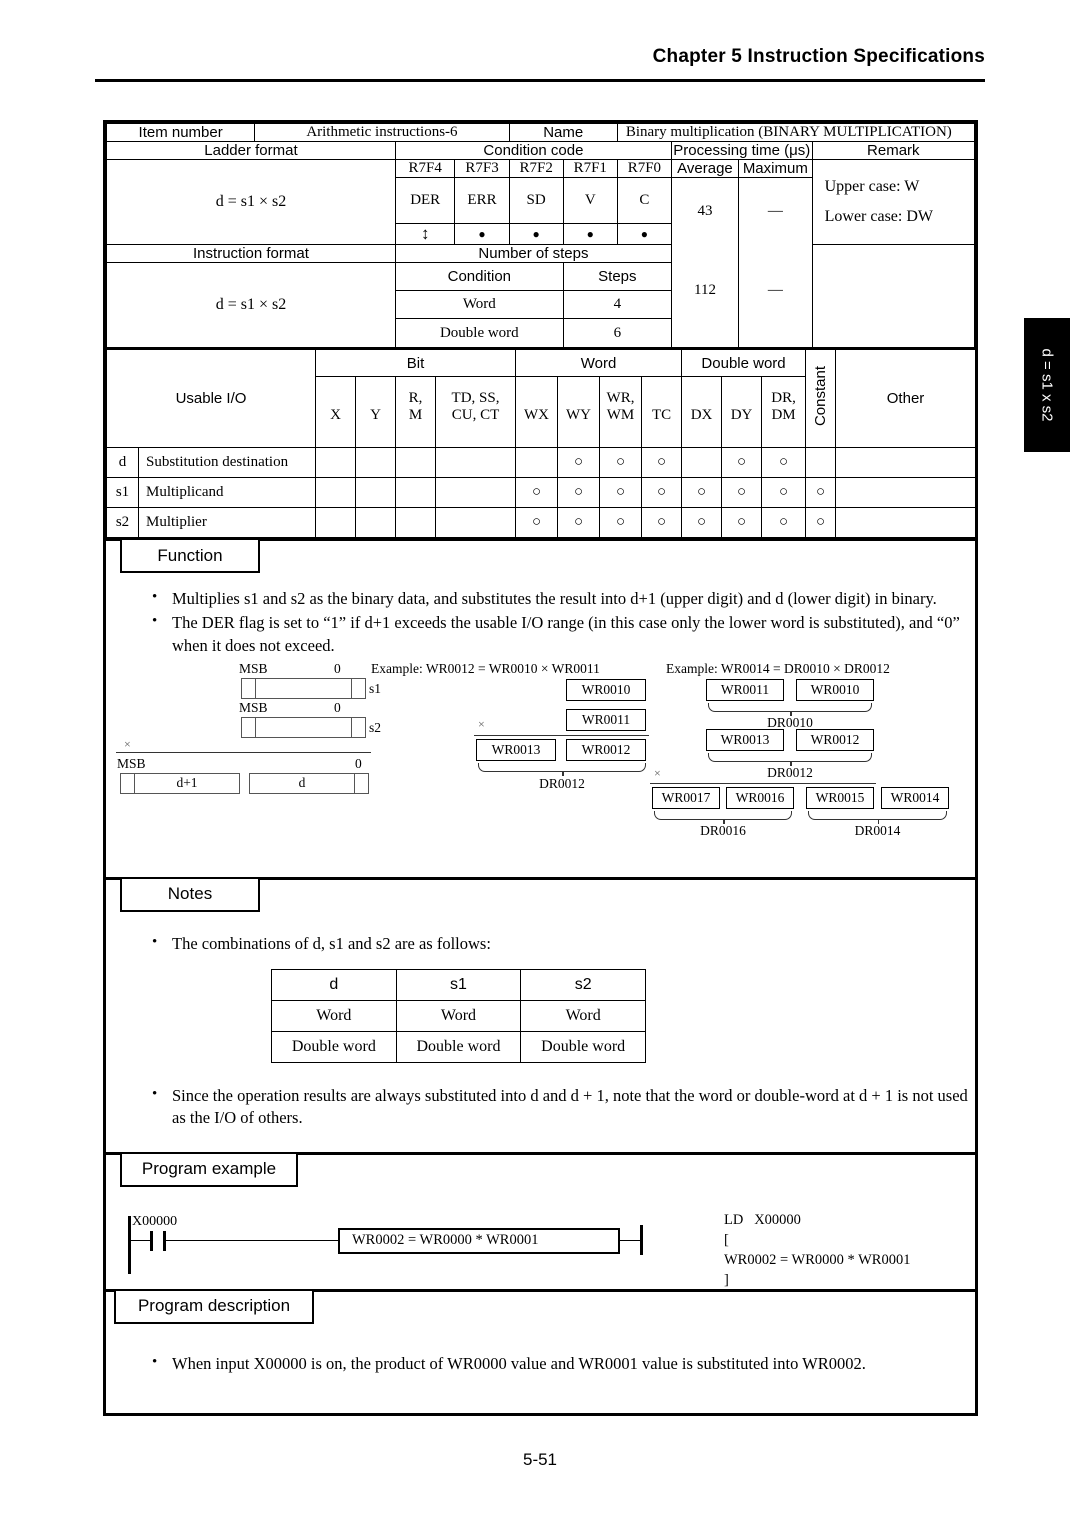 The height and width of the screenshot is (1528, 1080). I want to click on s1-cell-x, so click(335, 492).